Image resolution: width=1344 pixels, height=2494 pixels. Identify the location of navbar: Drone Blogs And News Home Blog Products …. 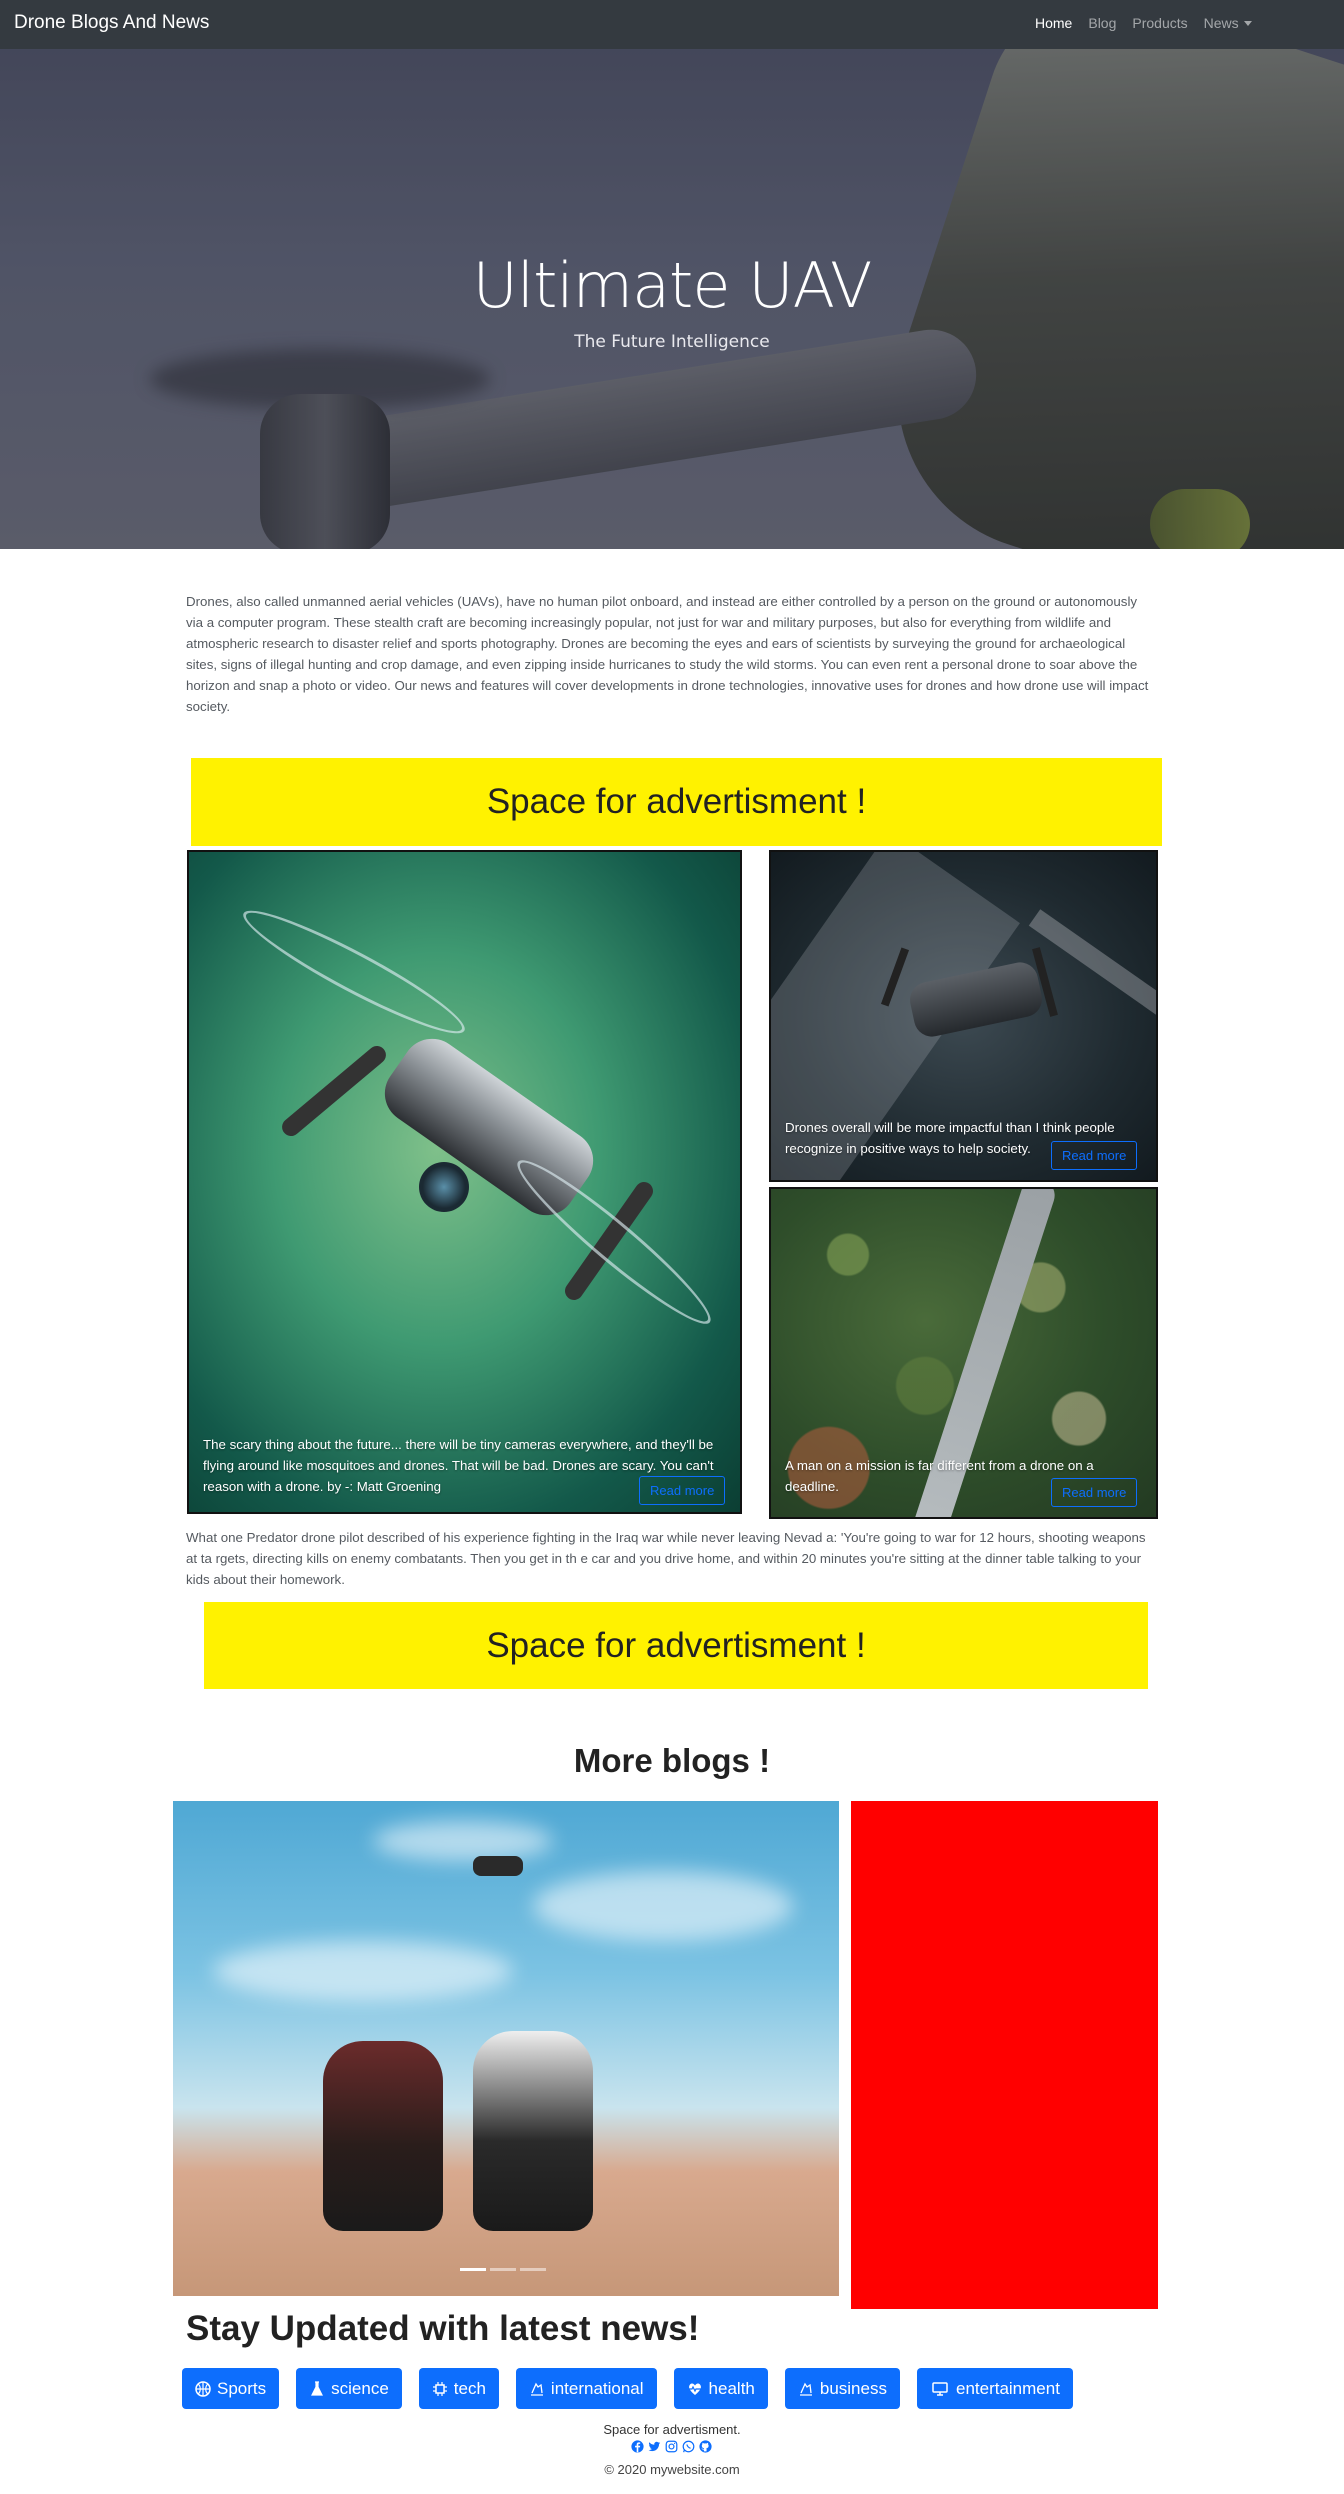
(672, 24).